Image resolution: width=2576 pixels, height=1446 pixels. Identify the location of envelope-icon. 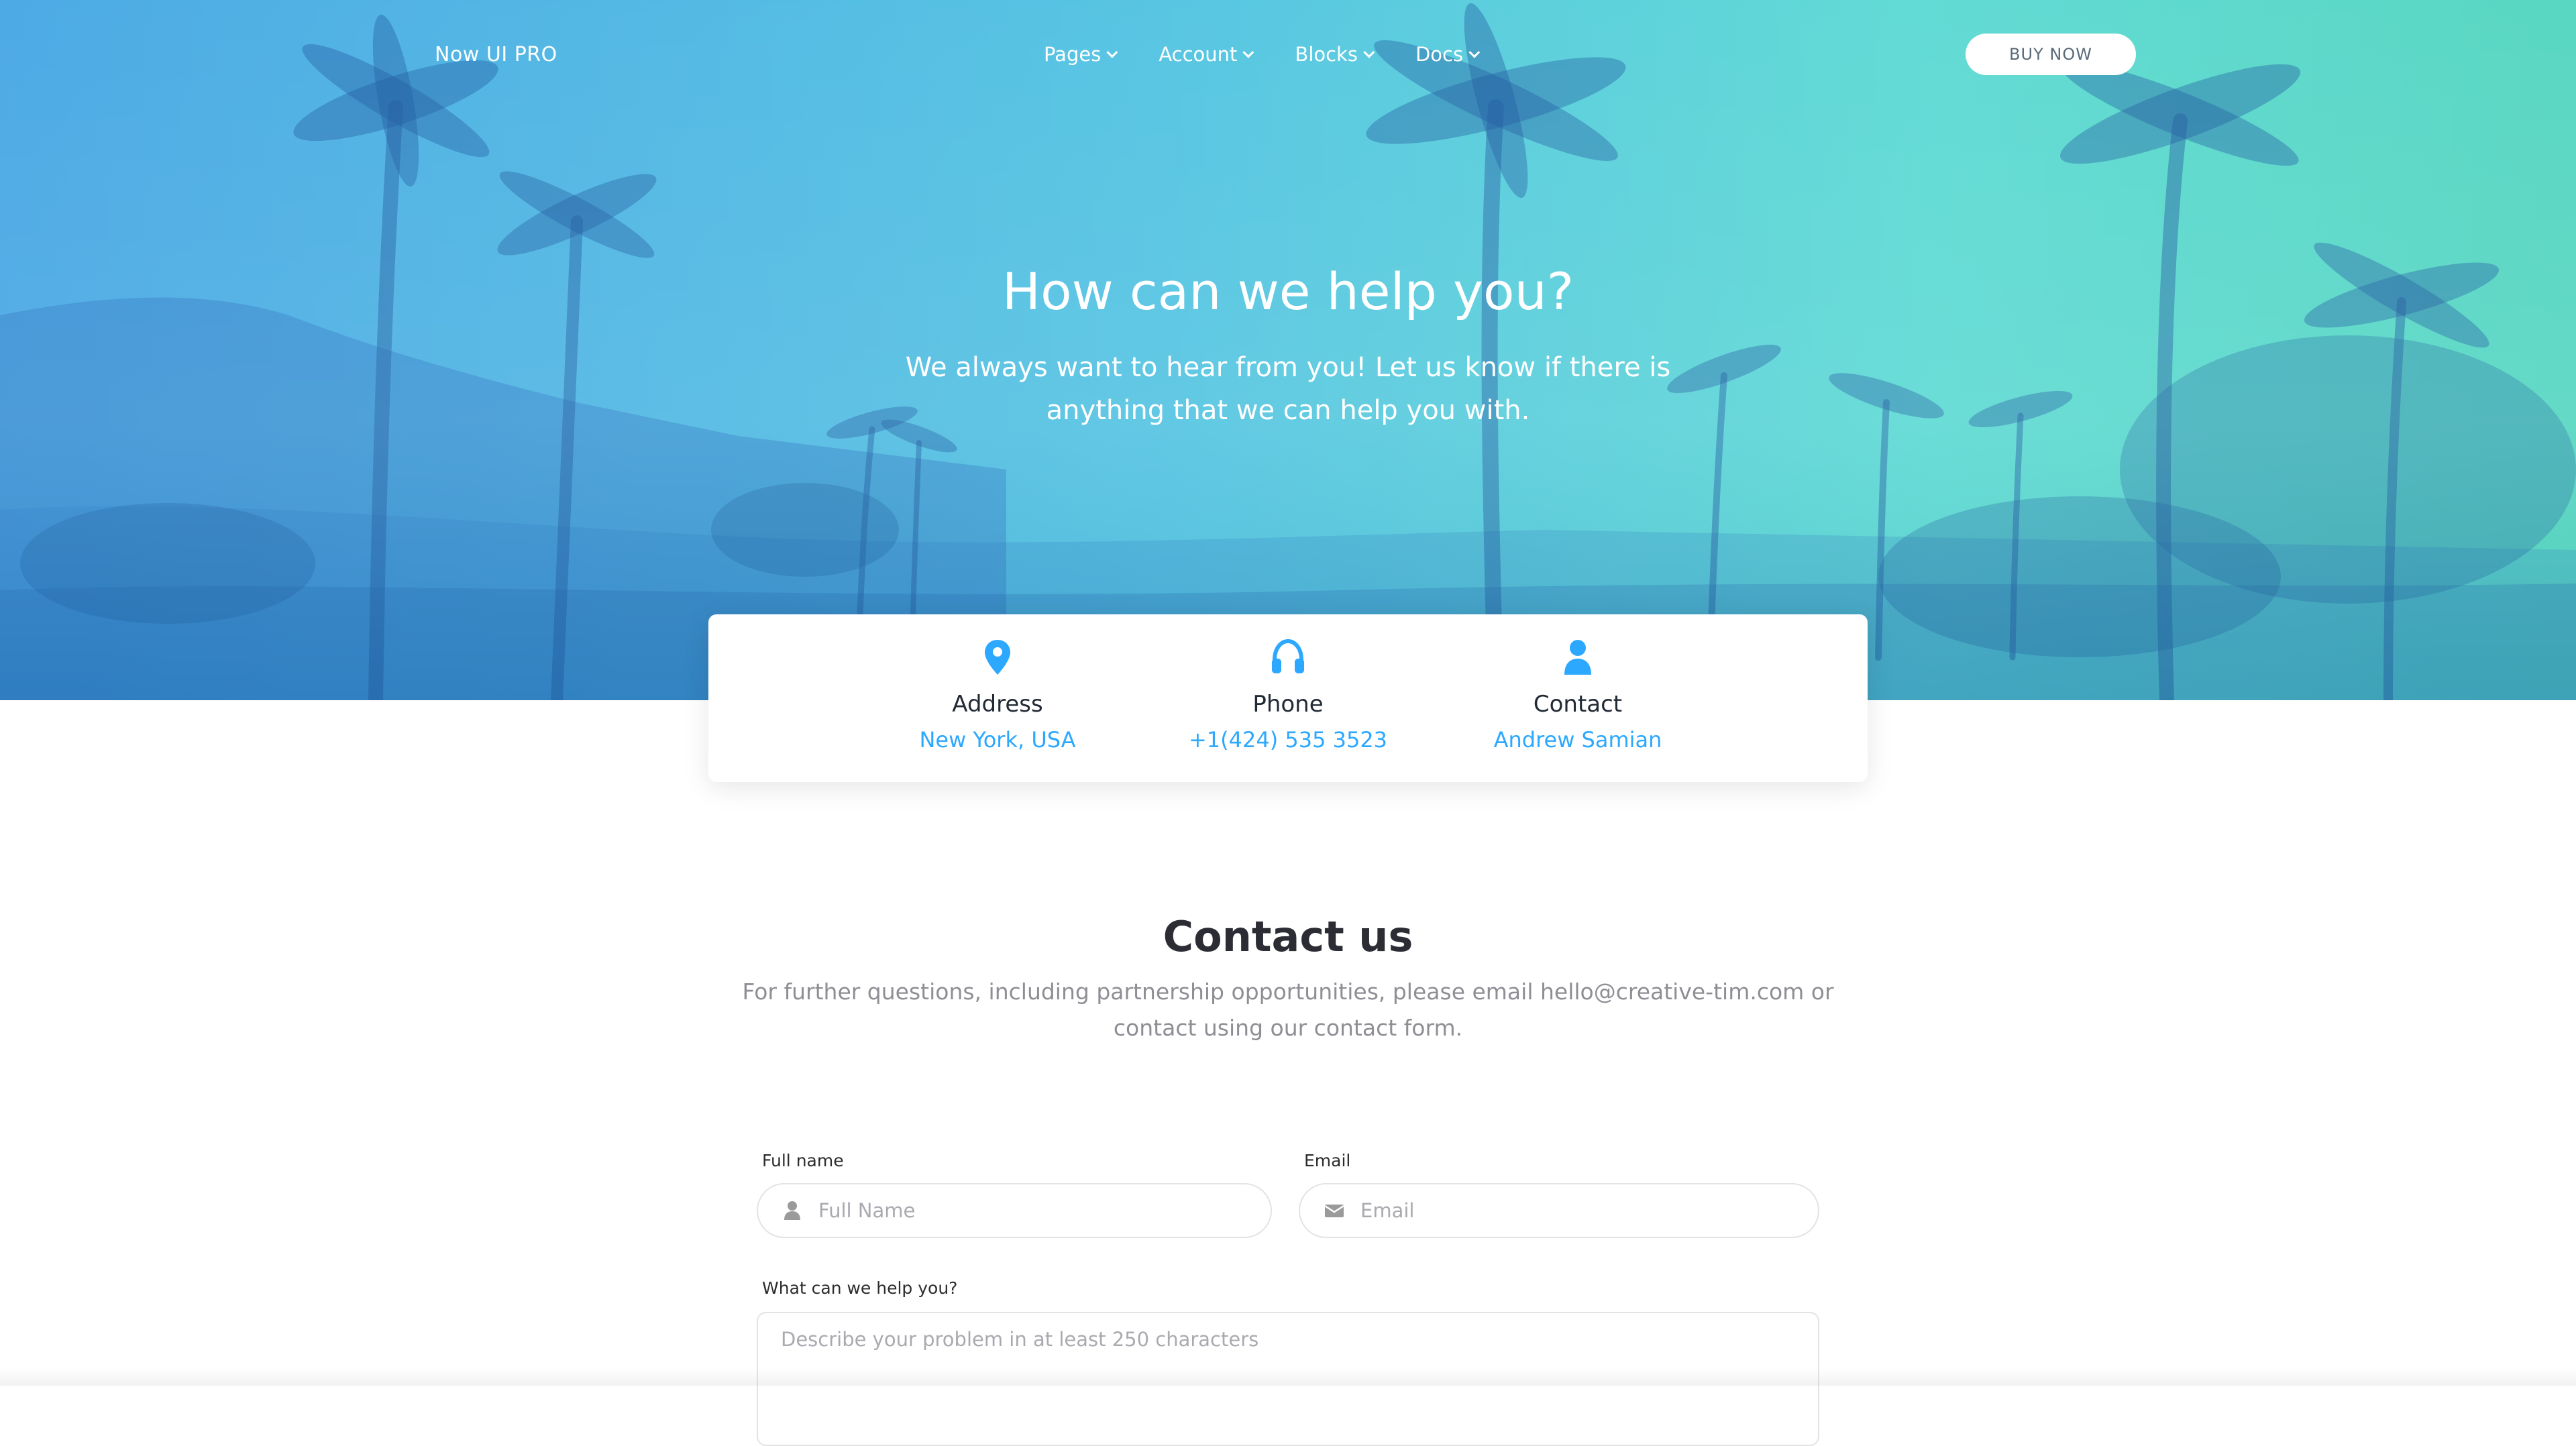
(1334, 1210).